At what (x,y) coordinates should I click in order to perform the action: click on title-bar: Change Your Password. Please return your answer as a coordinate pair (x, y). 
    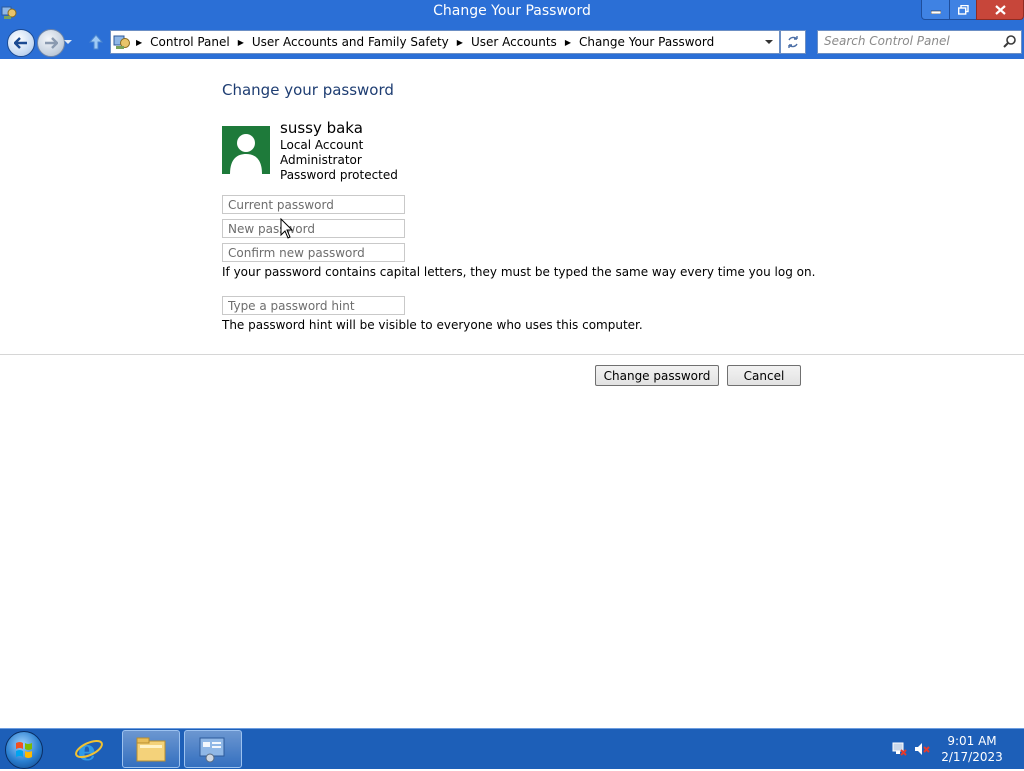
    Looking at the image, I should click on (512, 12).